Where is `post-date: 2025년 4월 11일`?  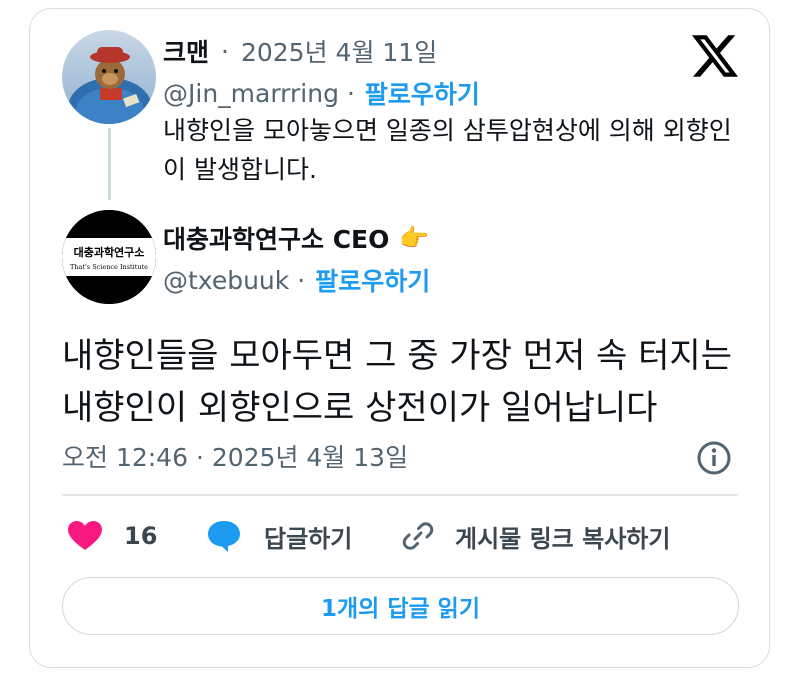 post-date: 2025년 4월 11일 is located at coordinates (339, 51).